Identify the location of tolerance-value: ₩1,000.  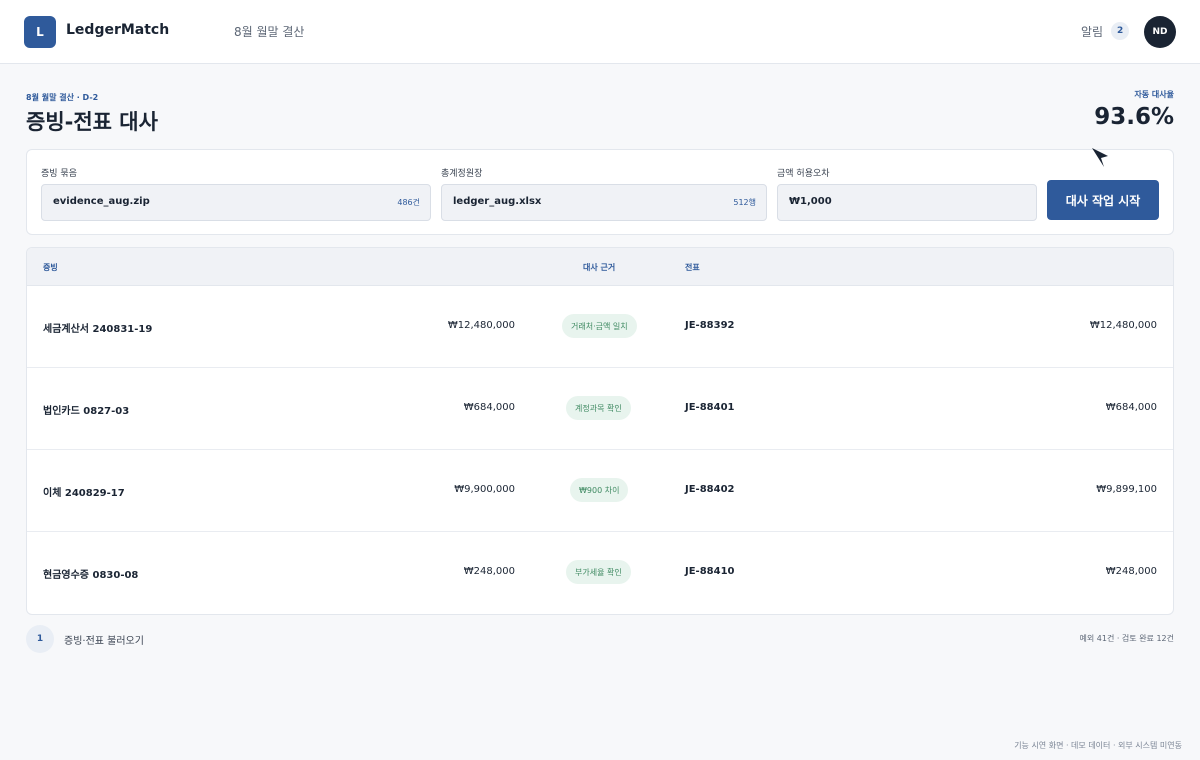
(810, 201).